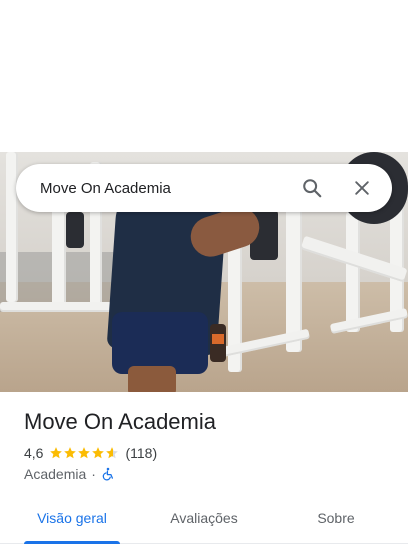 This screenshot has height=544, width=408. I want to click on search-bar: Move On Academia, so click(204, 188).